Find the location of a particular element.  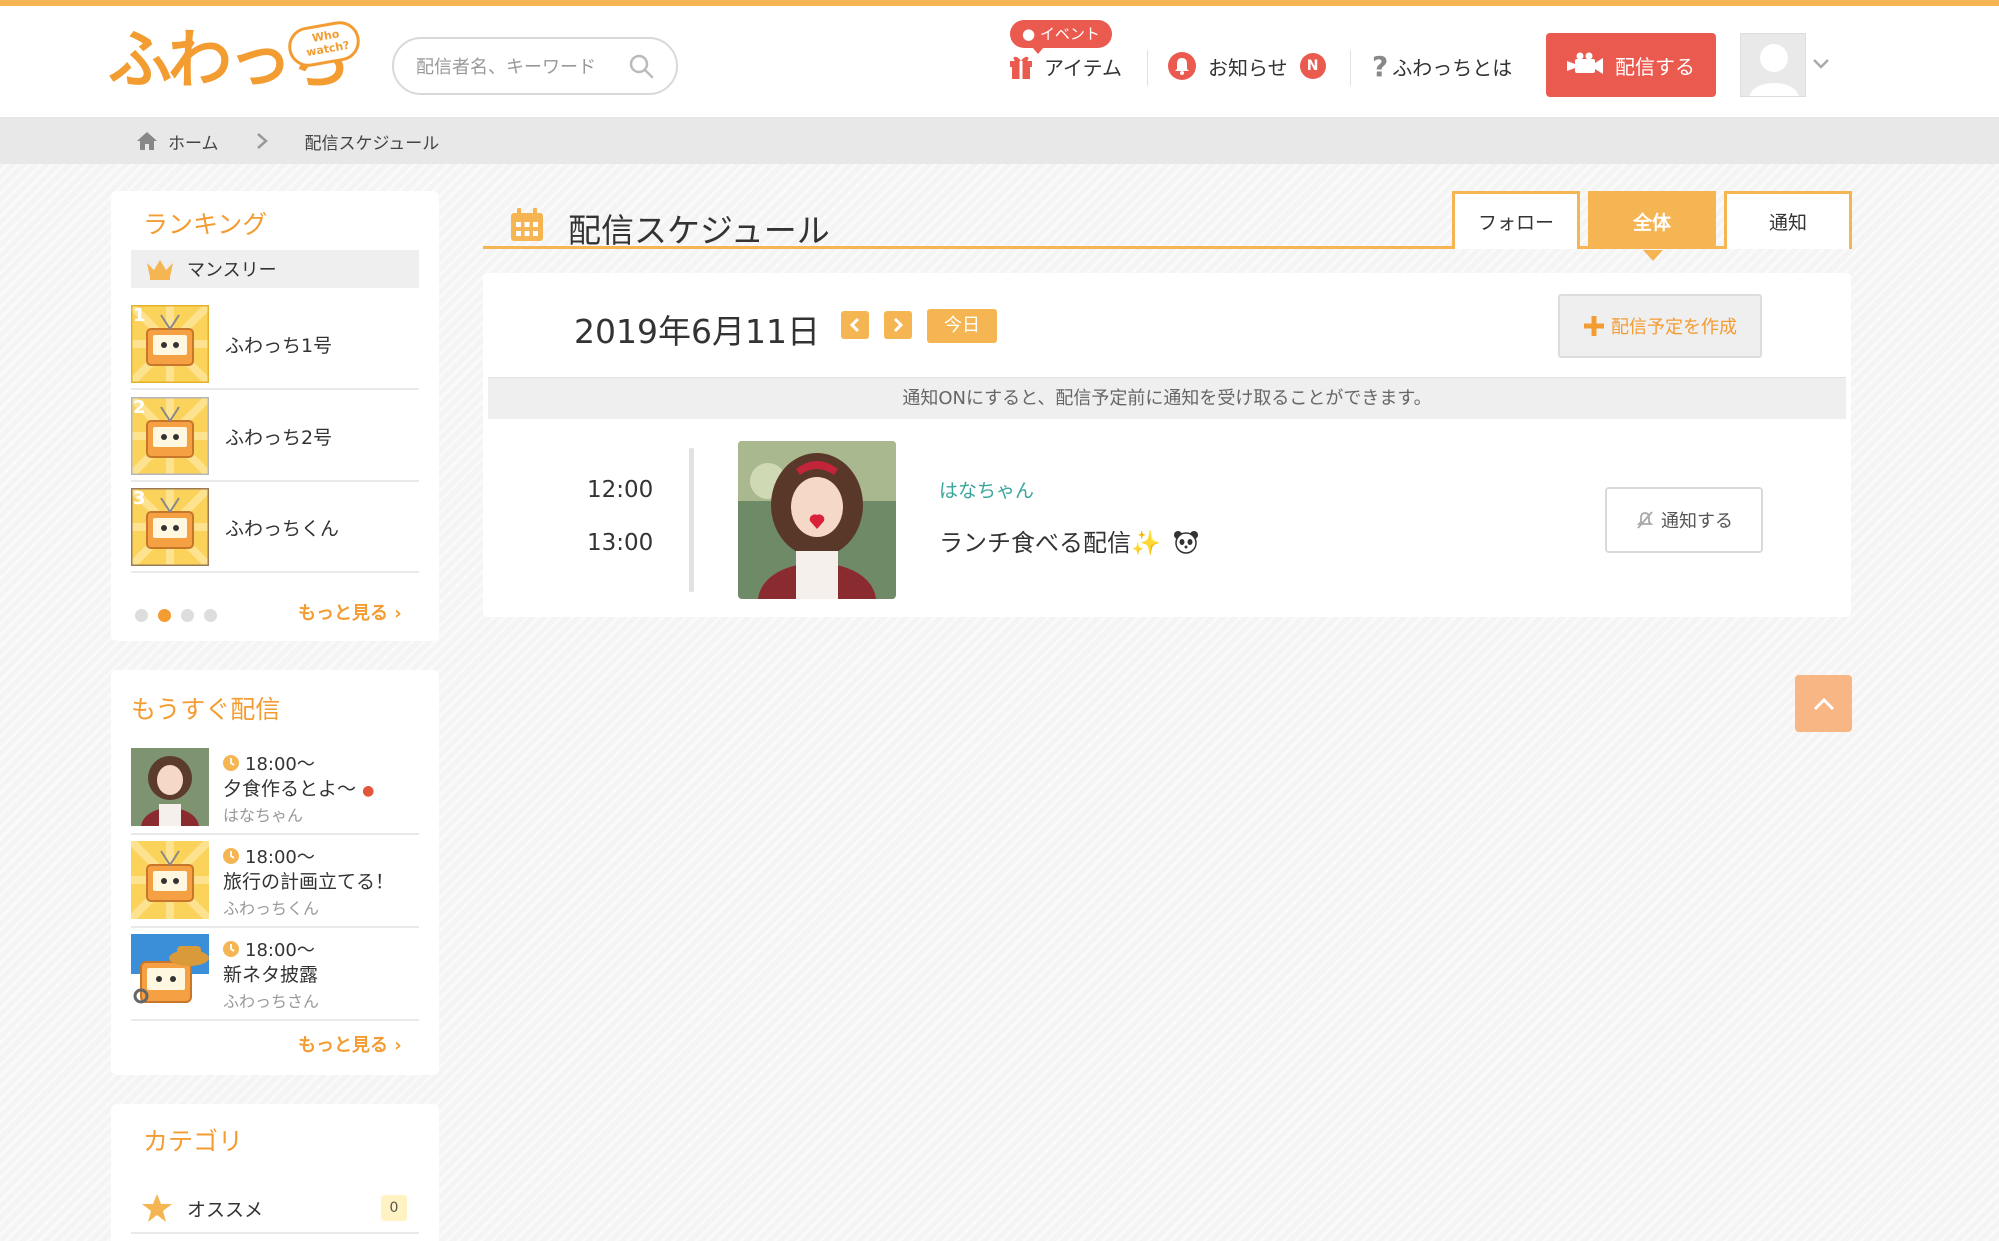

chevron-left-icon is located at coordinates (854, 325).